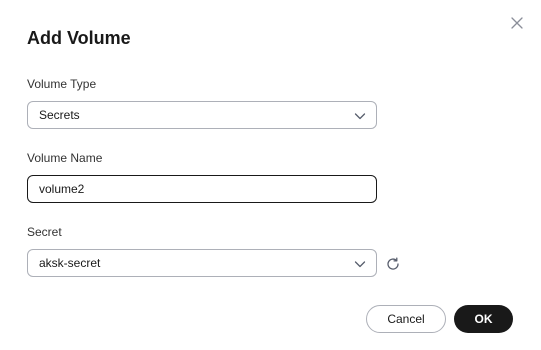  Describe the element at coordinates (70, 263) in the screenshot. I see `secret-value: aksk-secret` at that location.